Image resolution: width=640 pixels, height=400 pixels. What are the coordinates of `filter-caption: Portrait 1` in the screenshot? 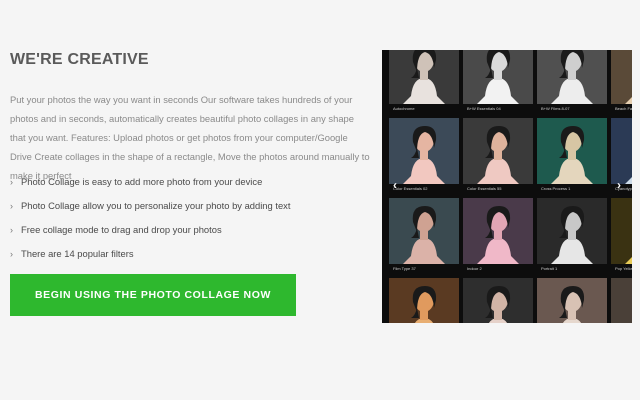 It's located at (549, 268).